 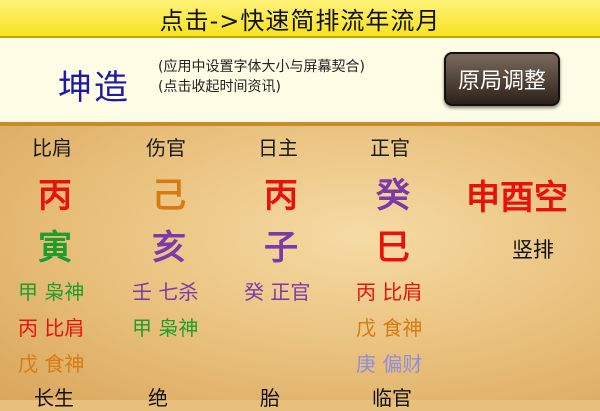 What do you see at coordinates (278, 148) in the screenshot?
I see `pillar-header: 日主` at bounding box center [278, 148].